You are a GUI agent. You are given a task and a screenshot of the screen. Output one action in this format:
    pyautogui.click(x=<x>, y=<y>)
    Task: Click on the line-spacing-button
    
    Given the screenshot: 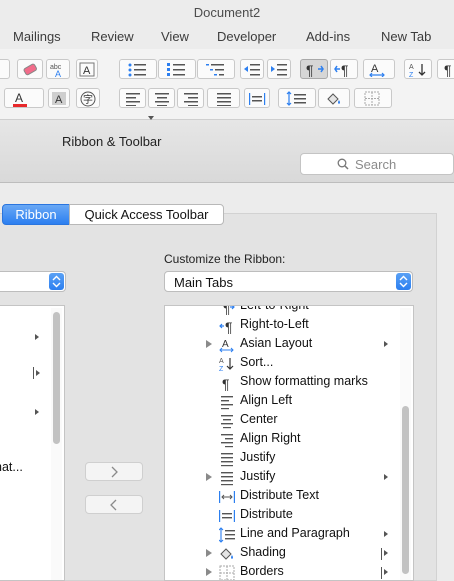 What is the action you would take?
    pyautogui.click(x=297, y=98)
    